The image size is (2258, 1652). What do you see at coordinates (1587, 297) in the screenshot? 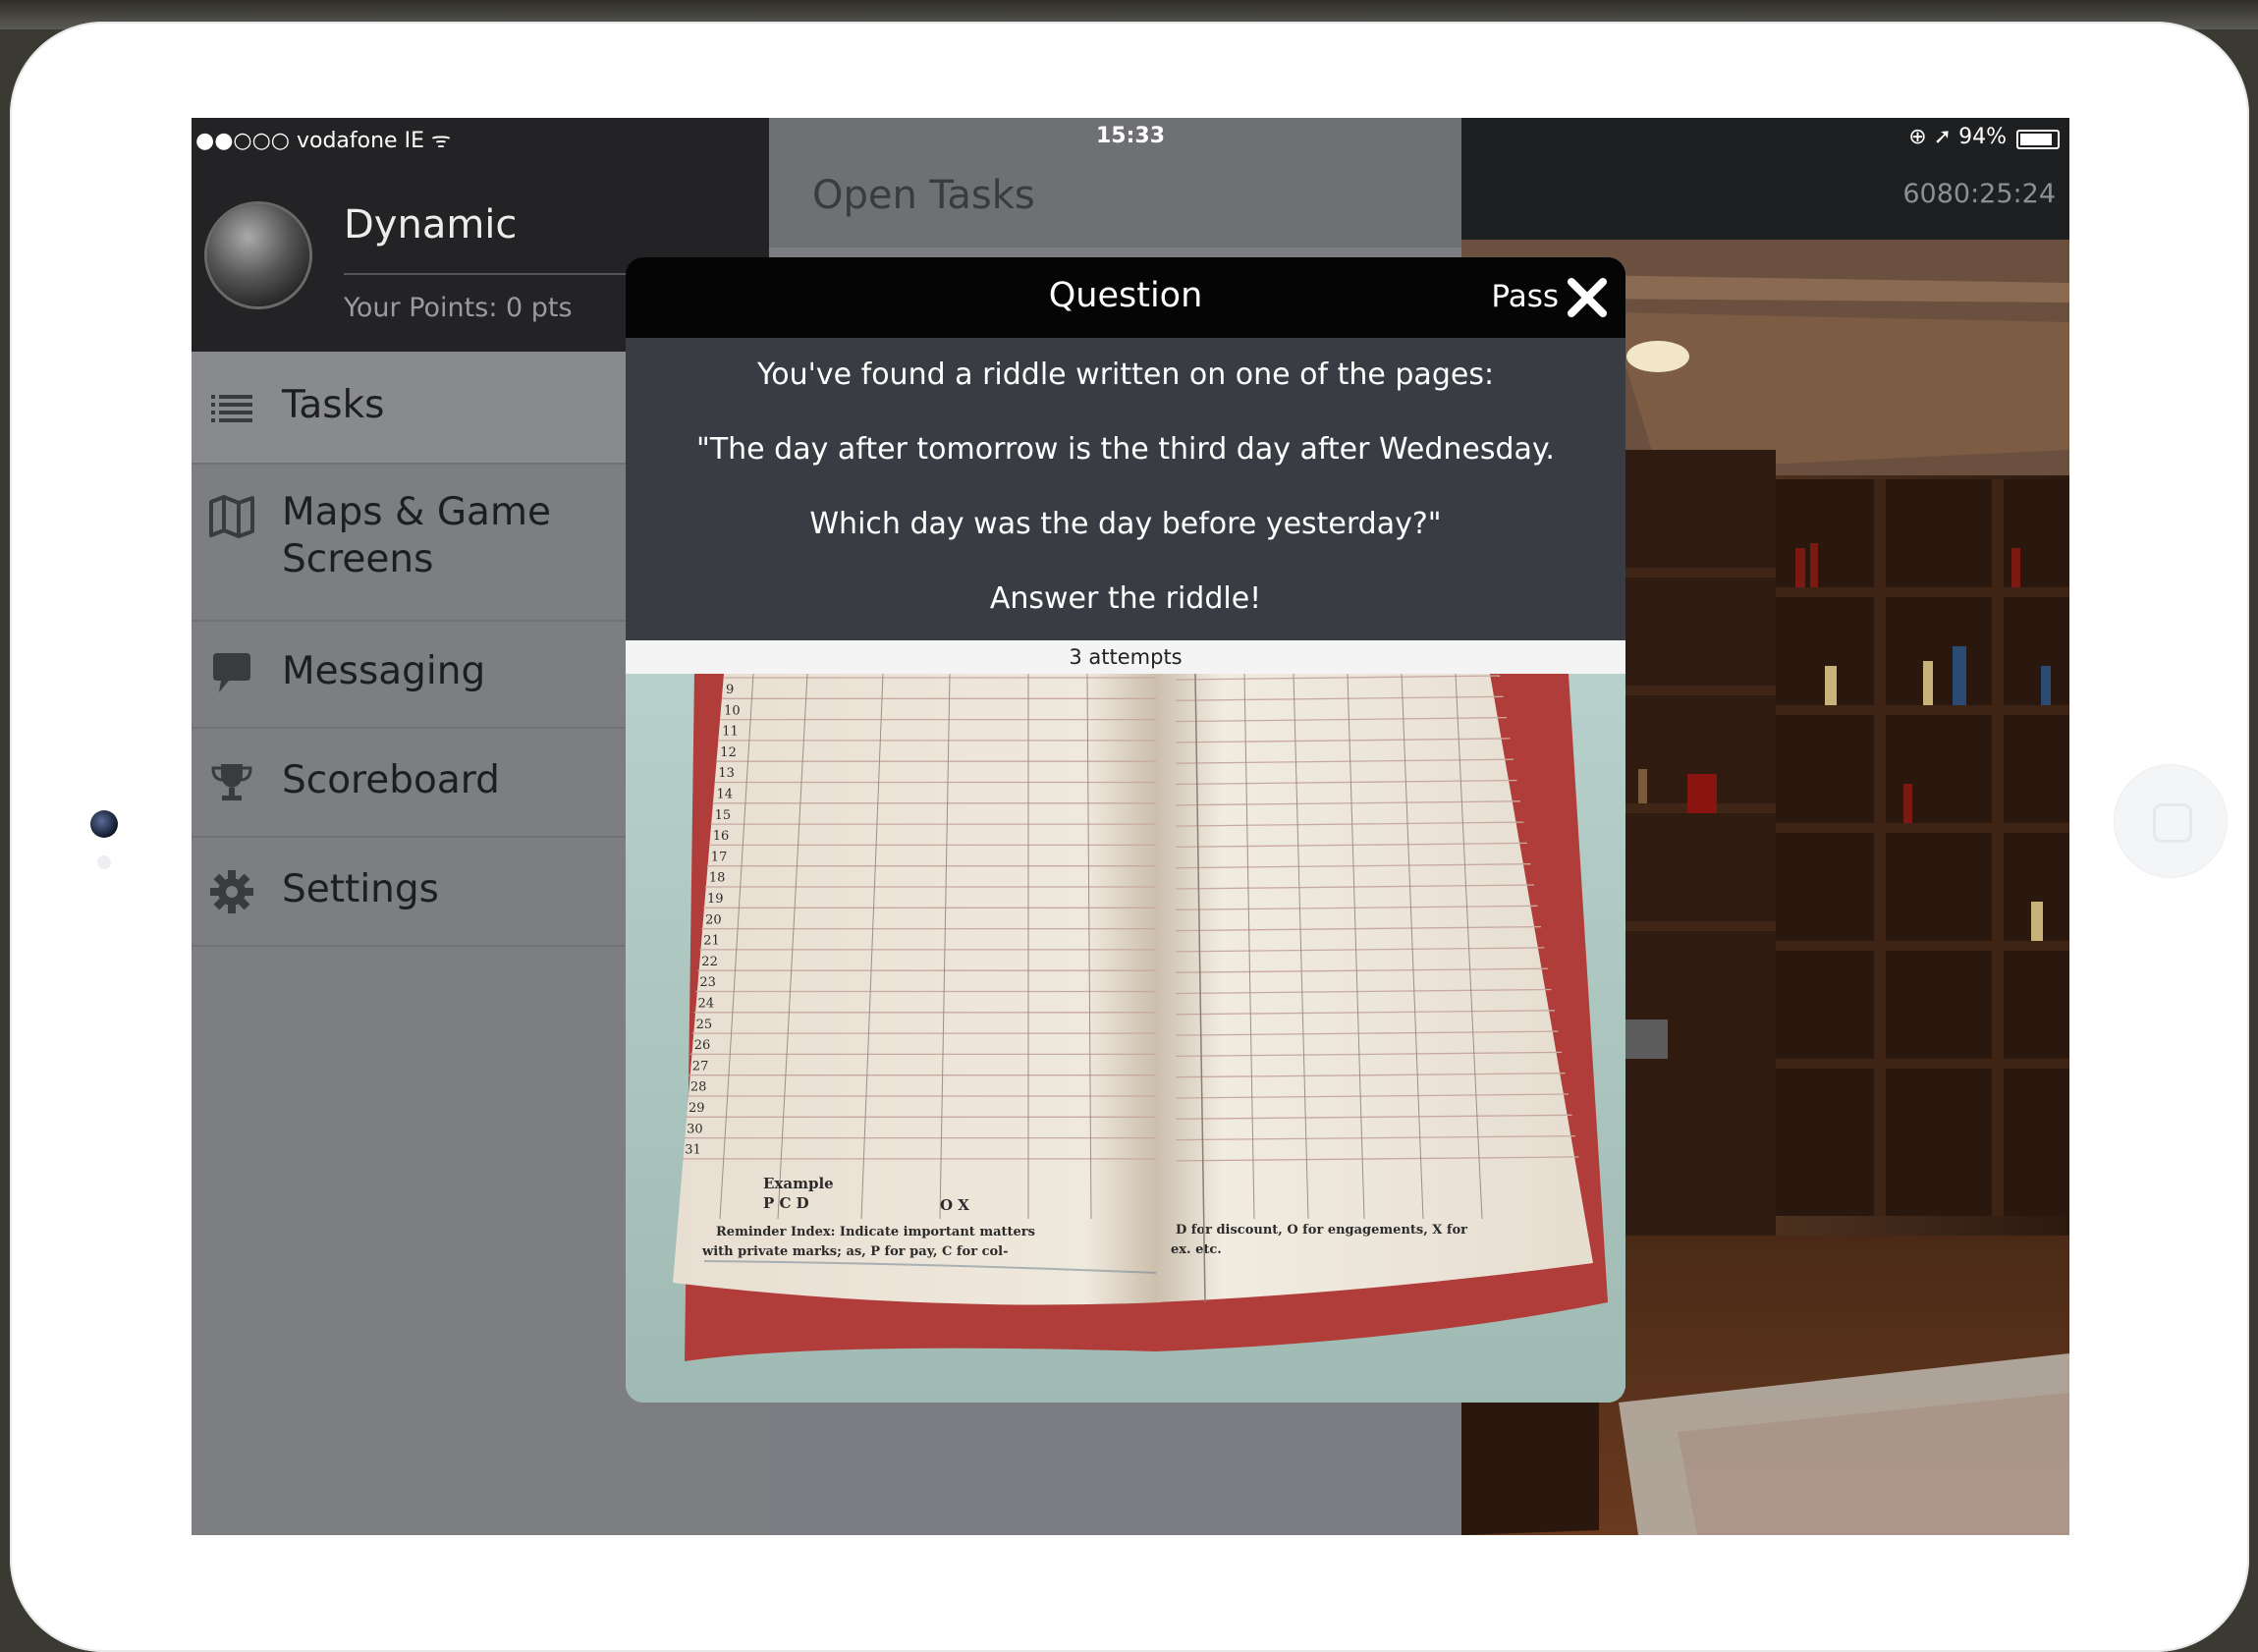
I see `close-icon` at bounding box center [1587, 297].